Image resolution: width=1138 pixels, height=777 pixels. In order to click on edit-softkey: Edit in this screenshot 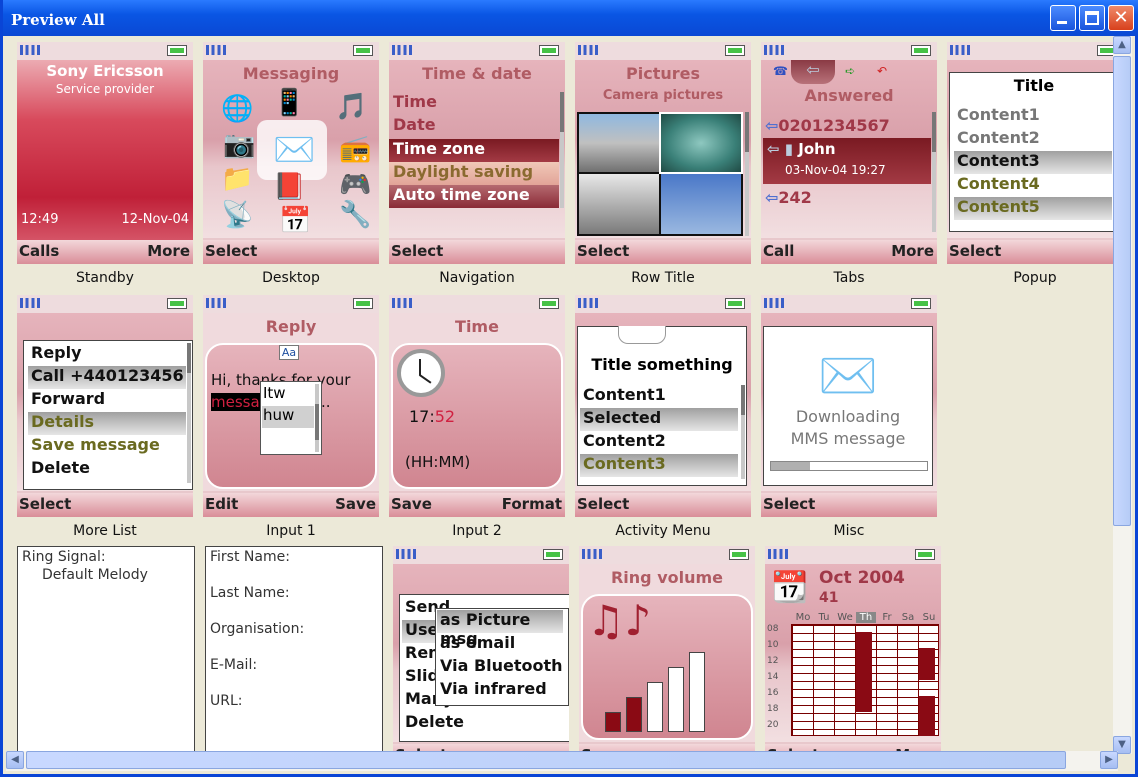, I will do `click(221, 504)`.